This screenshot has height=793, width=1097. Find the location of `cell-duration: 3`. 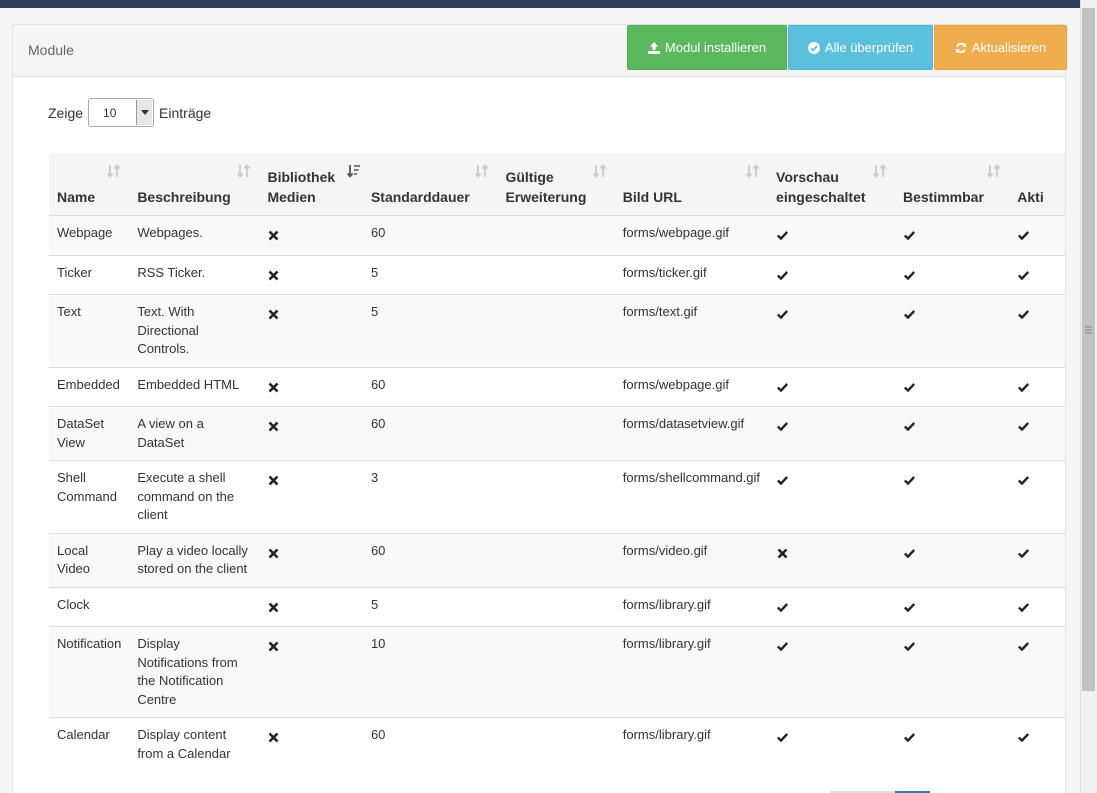

cell-duration: 3 is located at coordinates (430, 496).